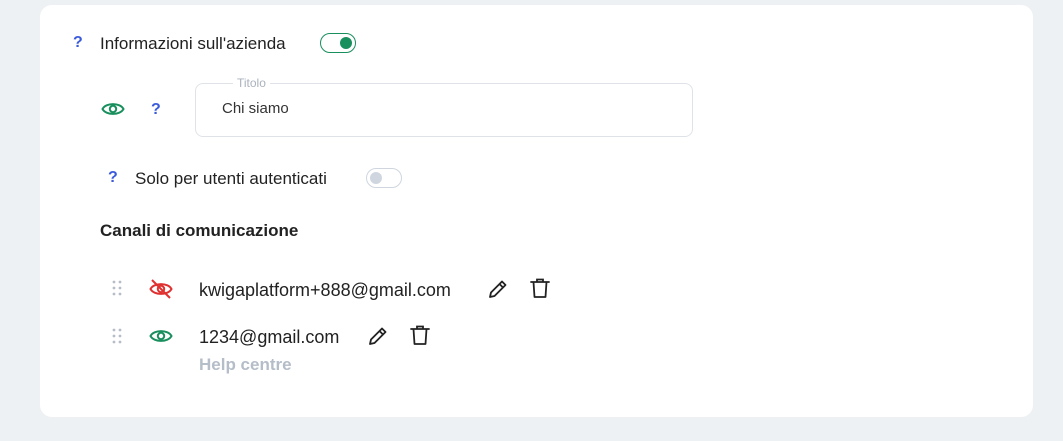 Image resolution: width=1063 pixels, height=441 pixels. I want to click on title-input, so click(442, 108).